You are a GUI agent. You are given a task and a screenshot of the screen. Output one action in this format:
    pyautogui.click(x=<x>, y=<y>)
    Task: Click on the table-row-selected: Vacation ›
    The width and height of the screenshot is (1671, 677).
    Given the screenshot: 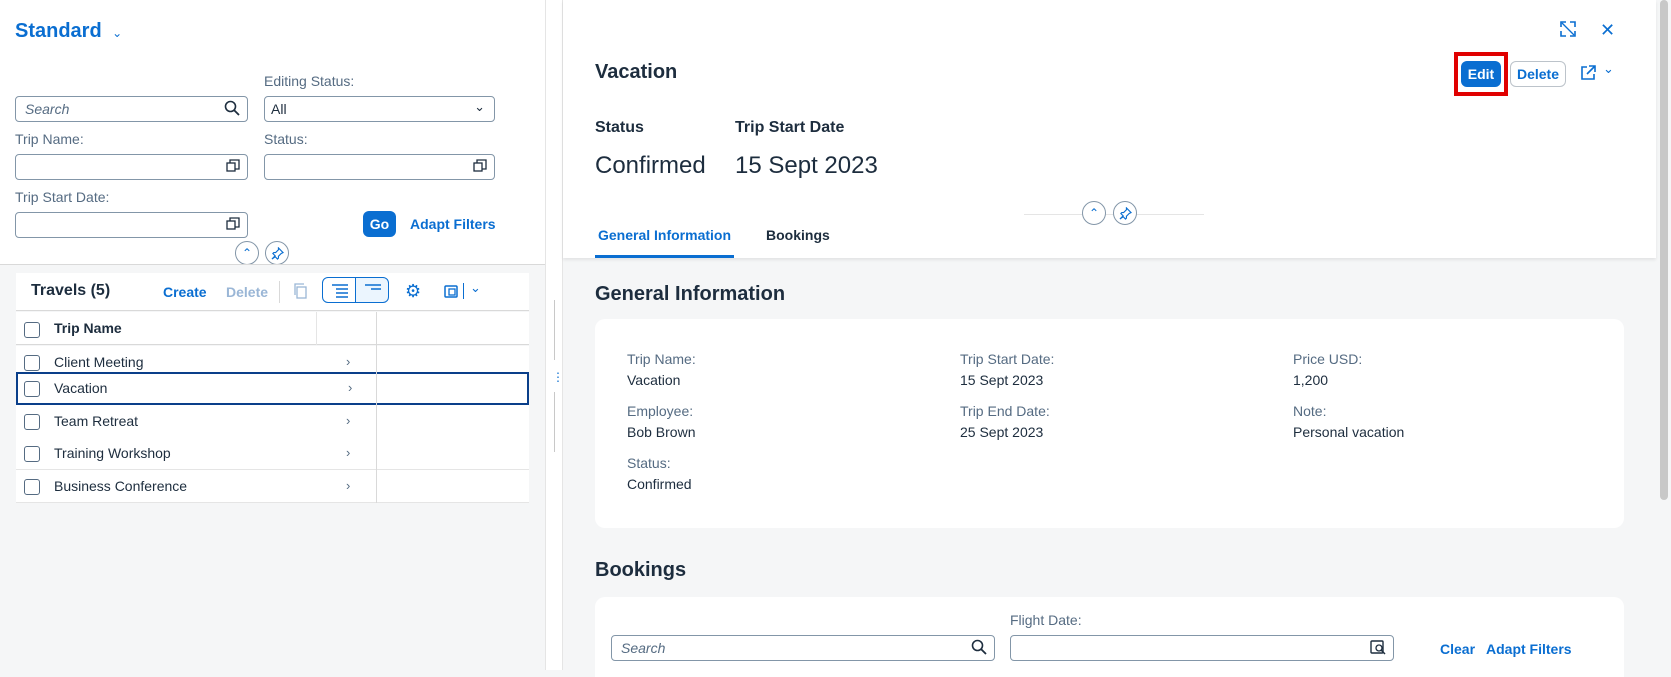 What is the action you would take?
    pyautogui.click(x=272, y=388)
    